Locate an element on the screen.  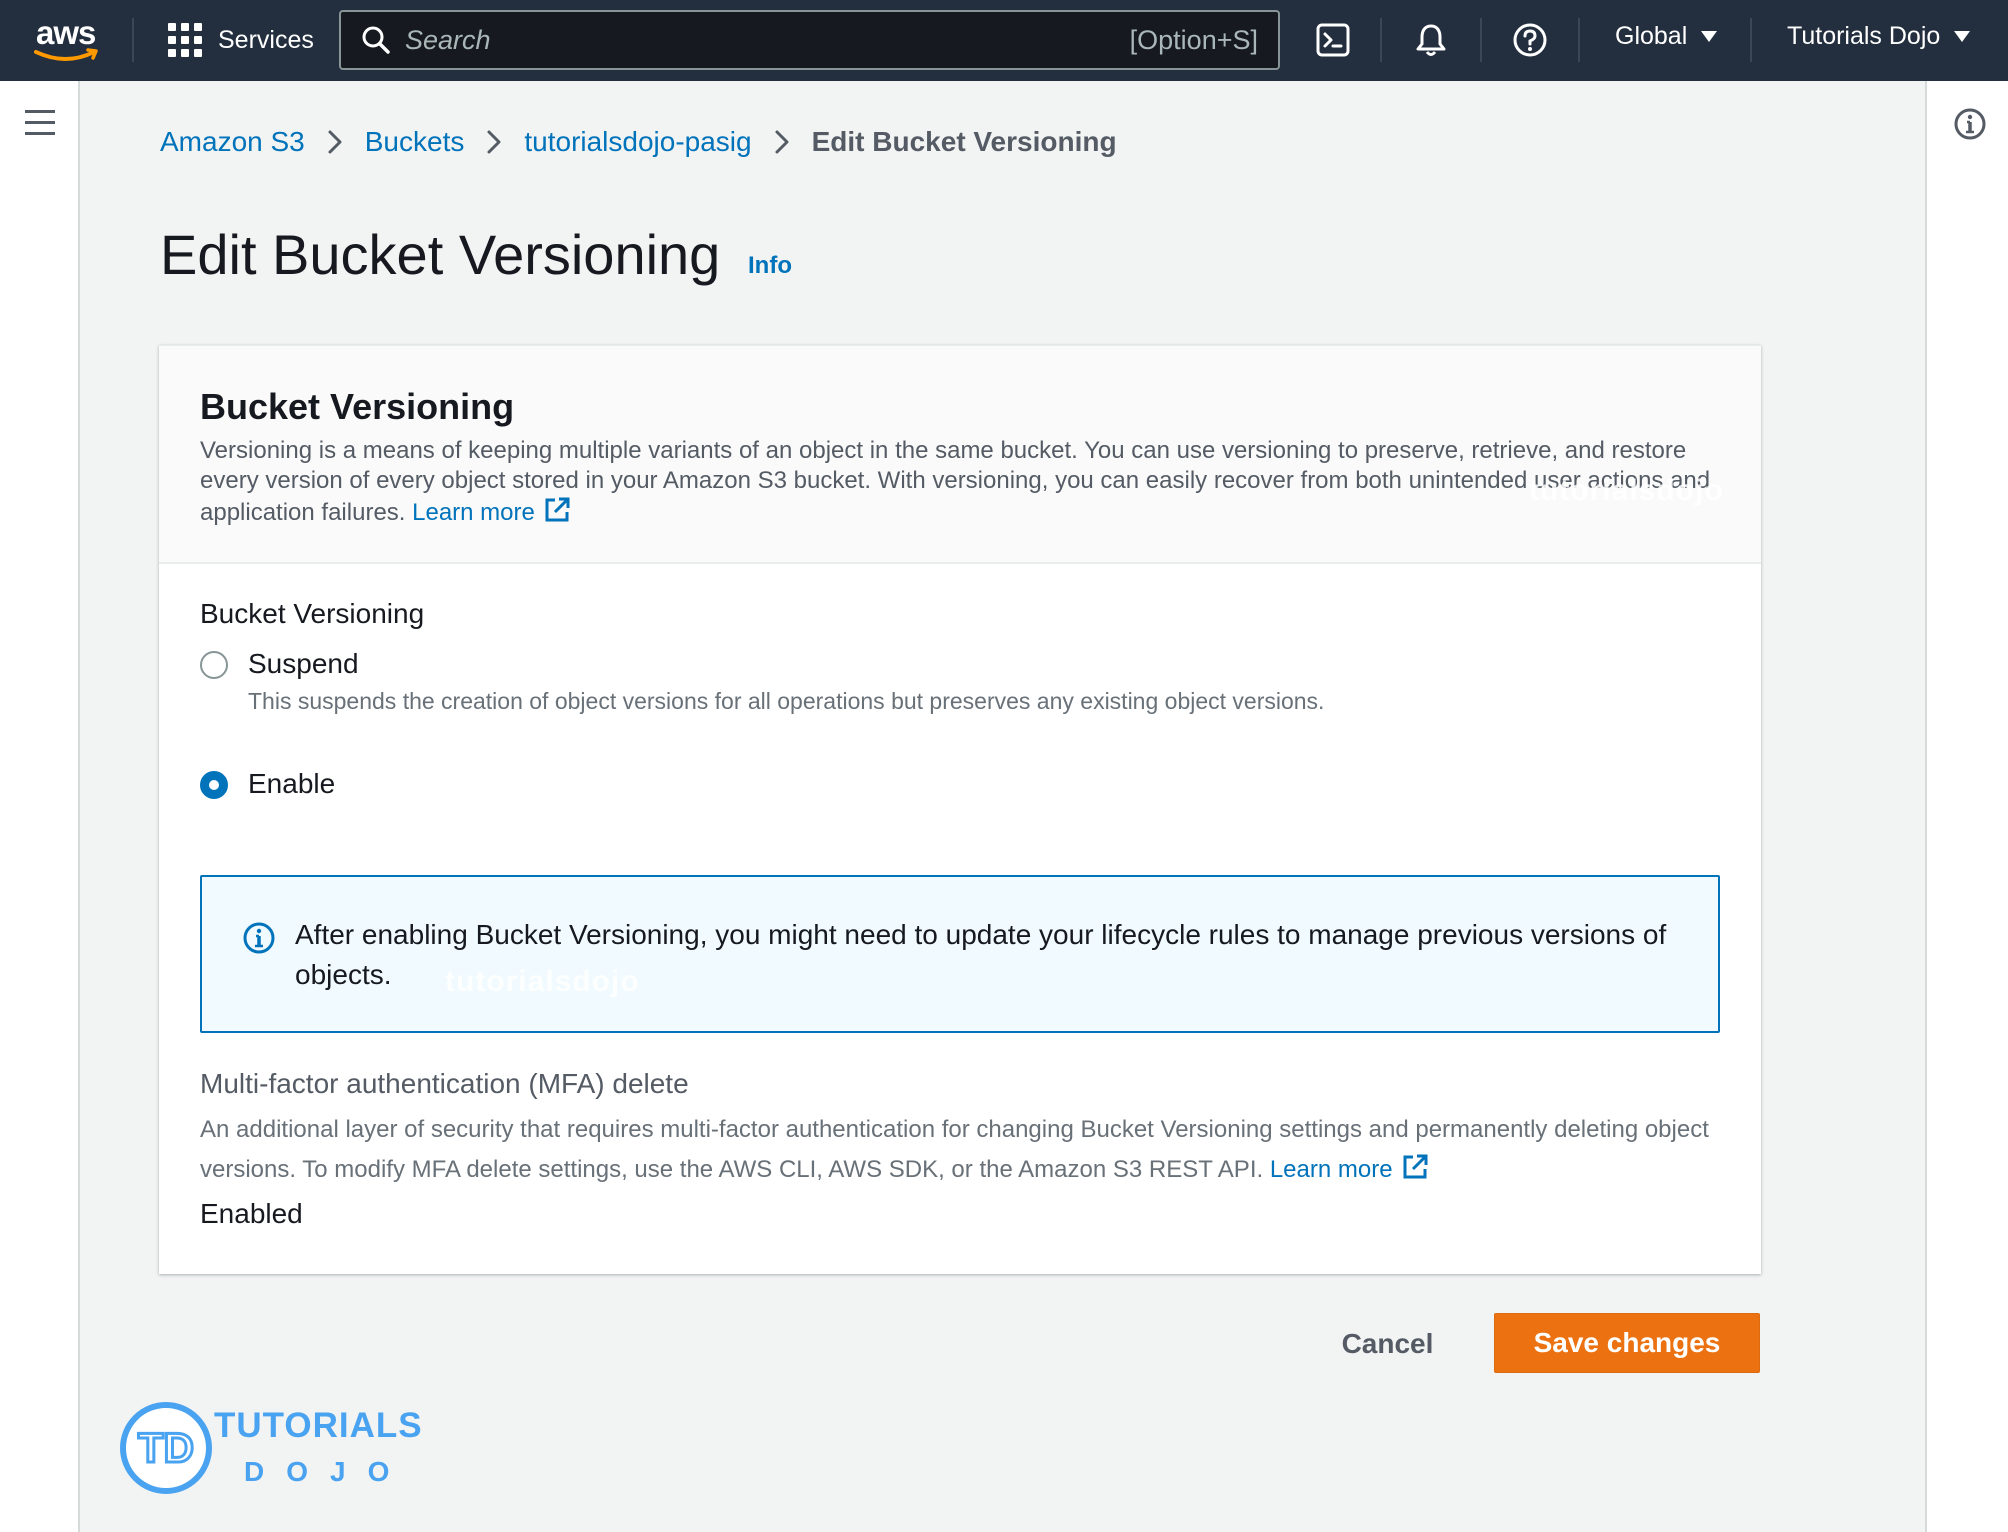
td-logo-mark-icon: TD is located at coordinates (166, 1448).